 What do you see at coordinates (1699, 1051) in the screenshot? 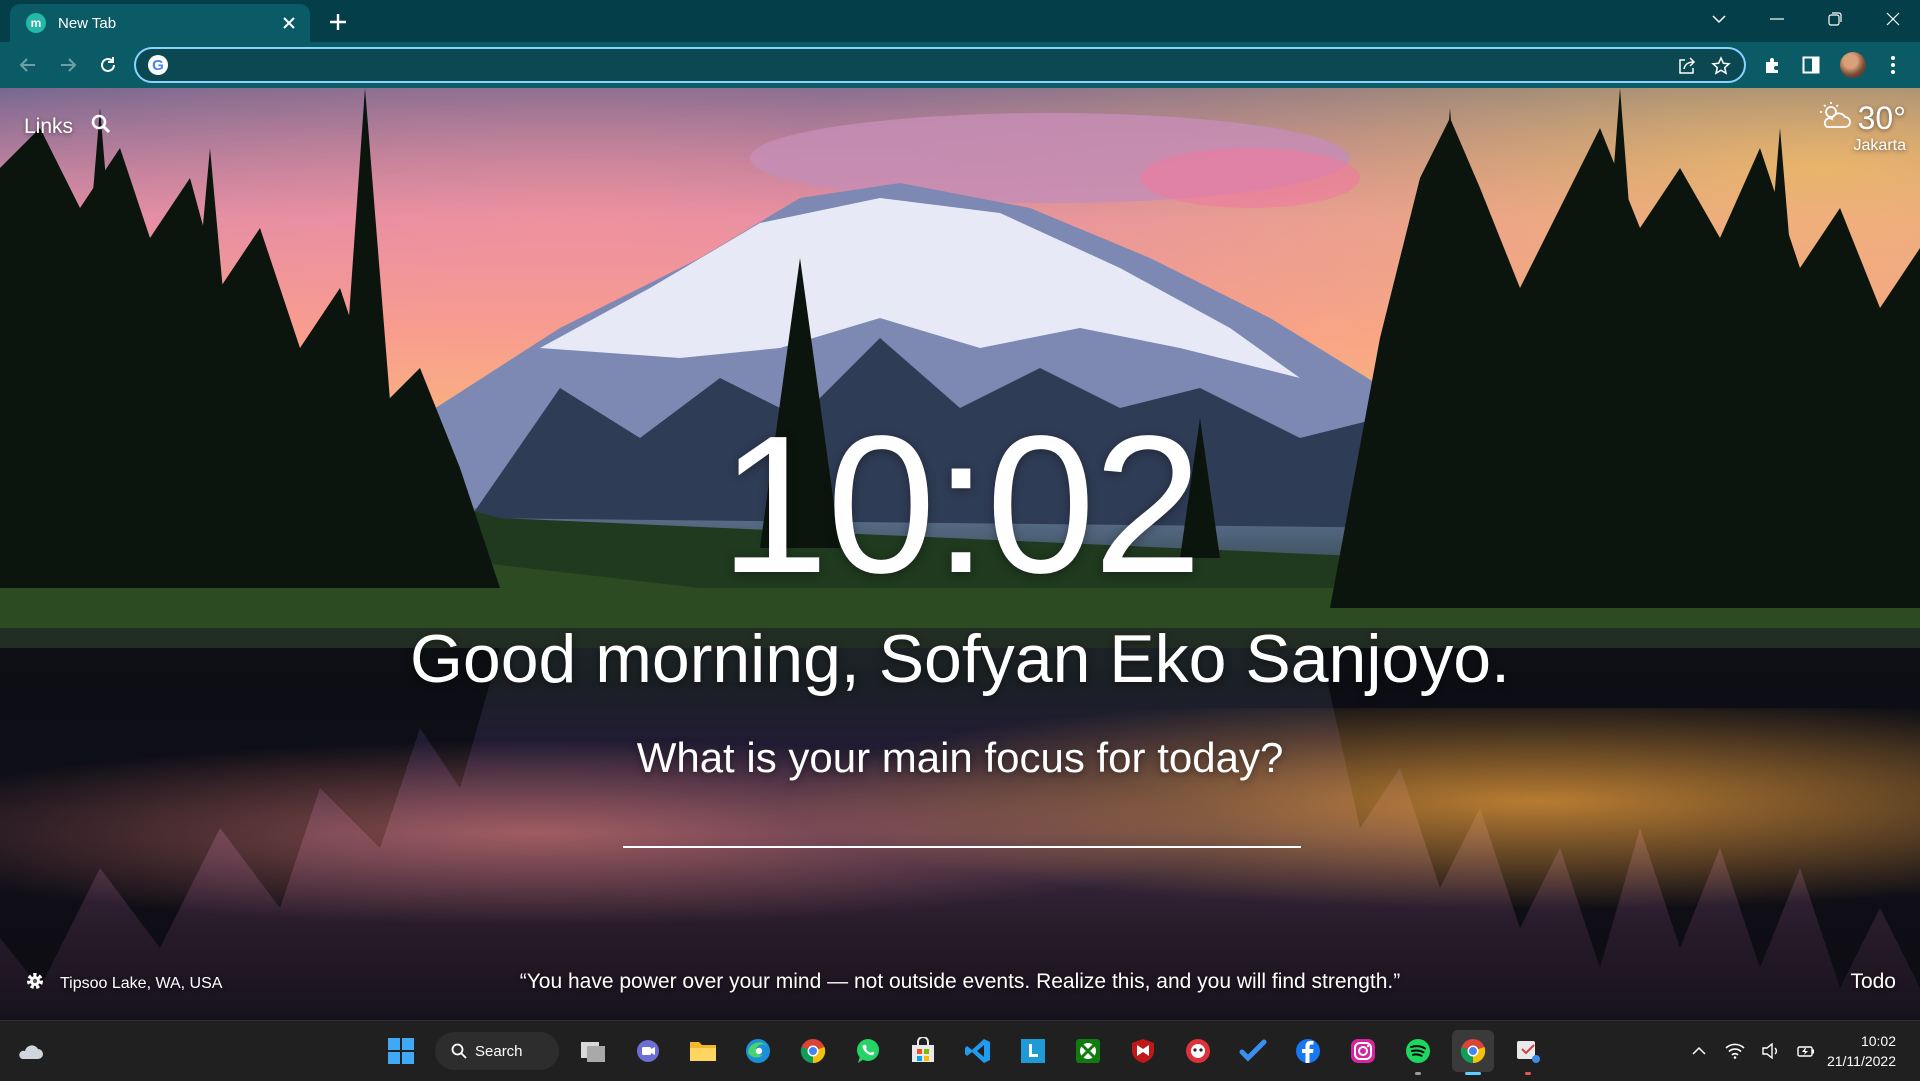
I see `show-hidden-icons-chevron-icon` at bounding box center [1699, 1051].